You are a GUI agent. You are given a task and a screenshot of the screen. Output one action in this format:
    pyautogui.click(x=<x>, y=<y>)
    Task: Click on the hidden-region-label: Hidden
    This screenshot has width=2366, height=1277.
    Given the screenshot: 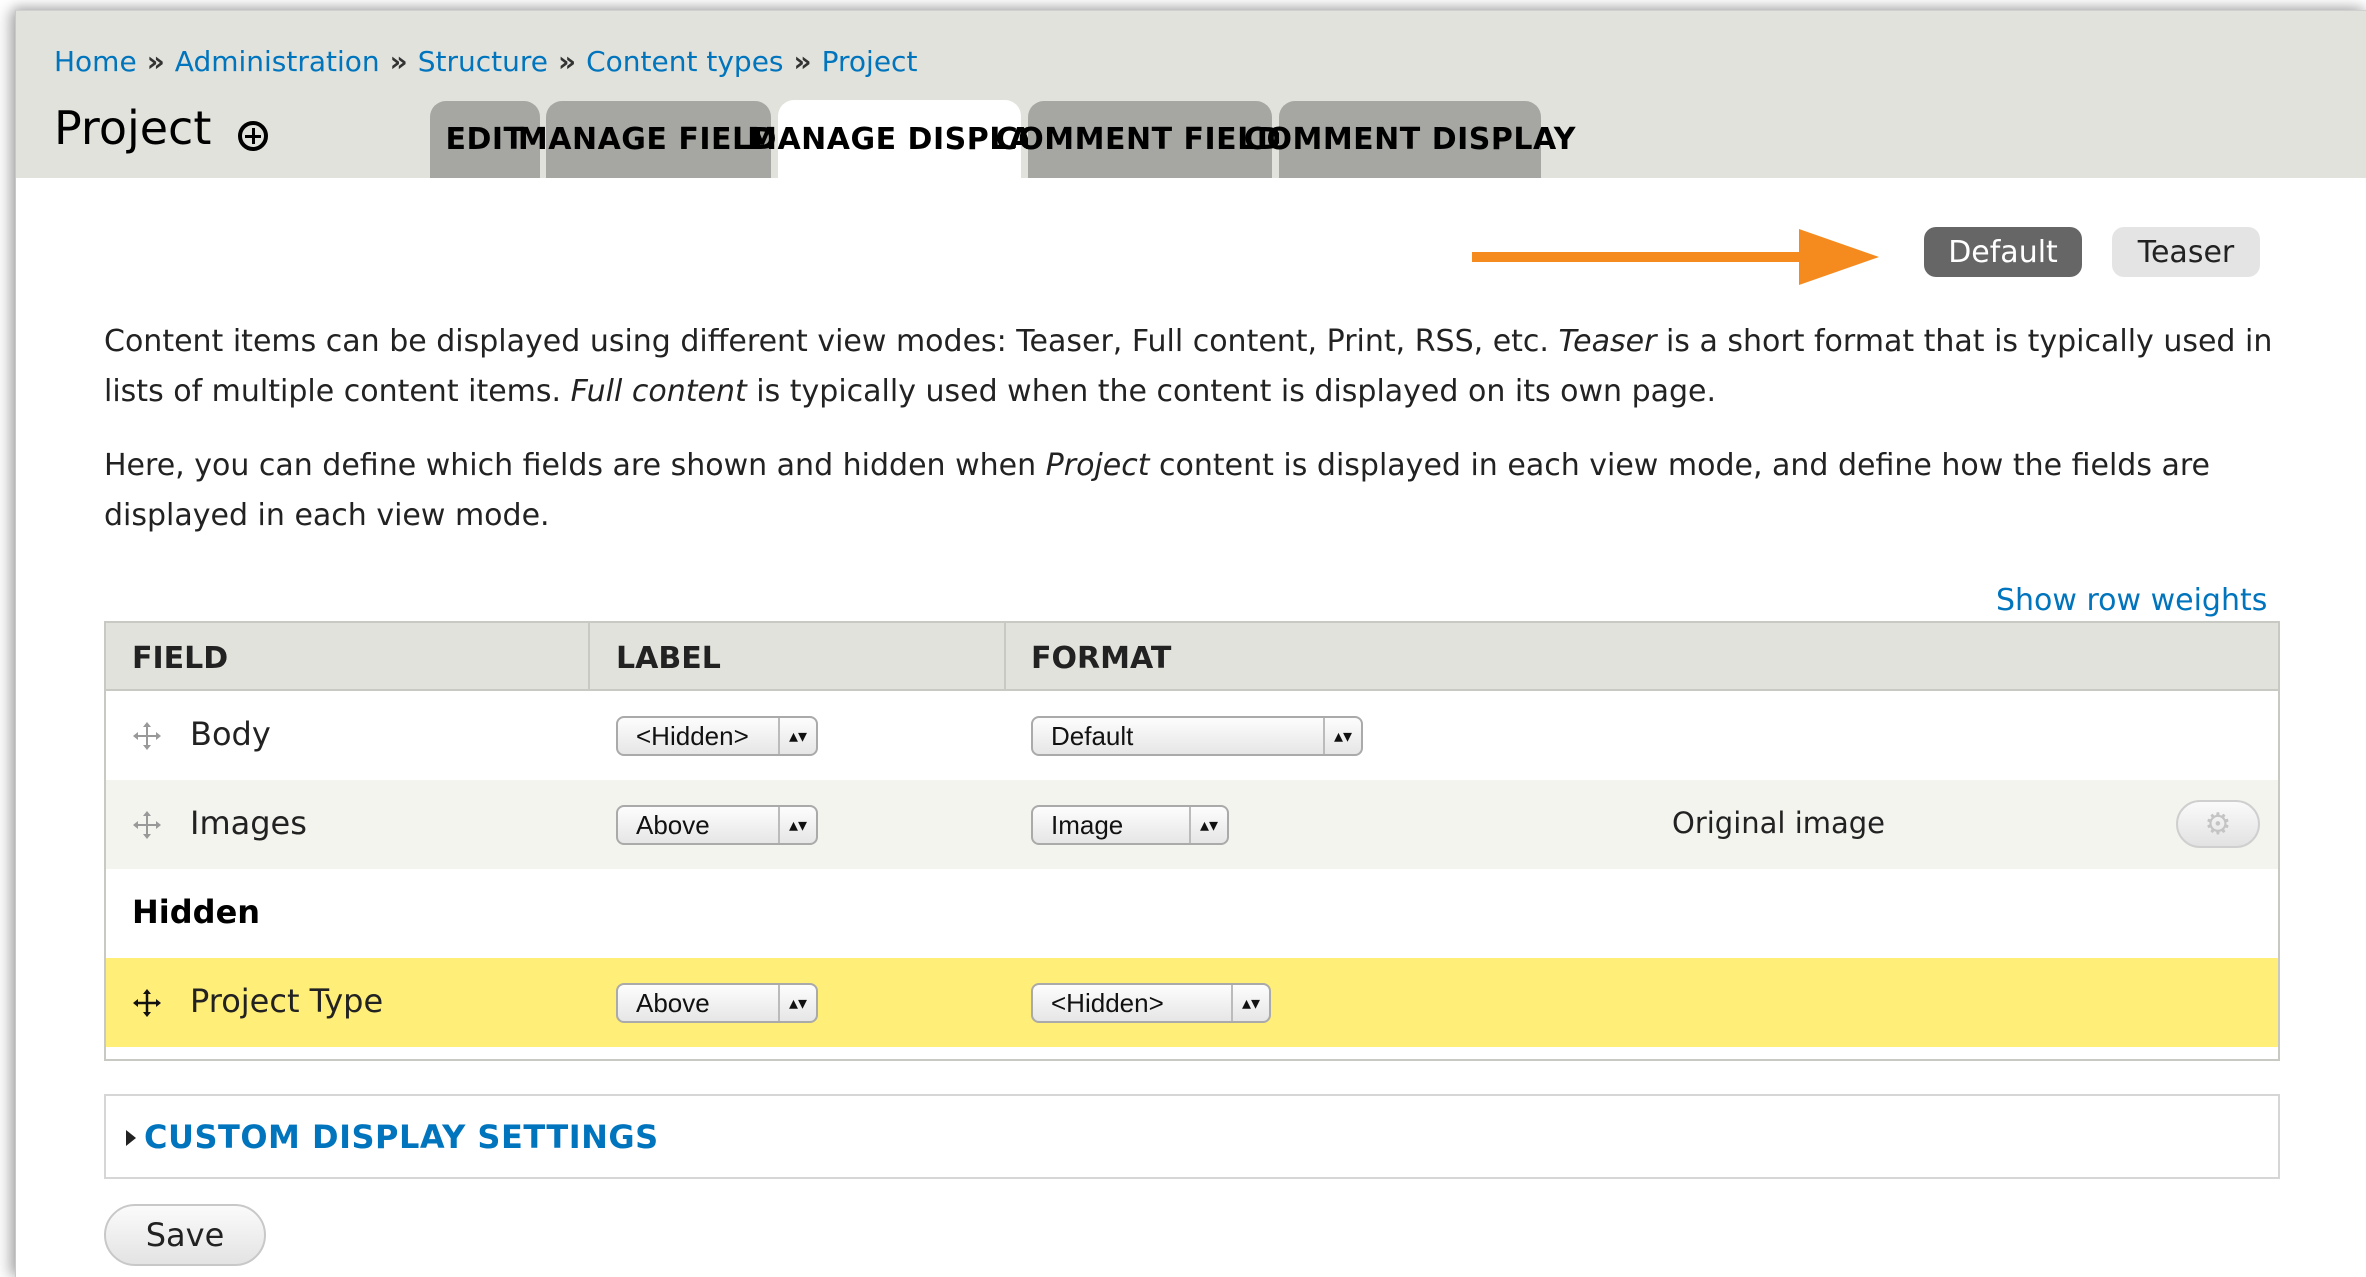 What is the action you would take?
    pyautogui.click(x=196, y=912)
    